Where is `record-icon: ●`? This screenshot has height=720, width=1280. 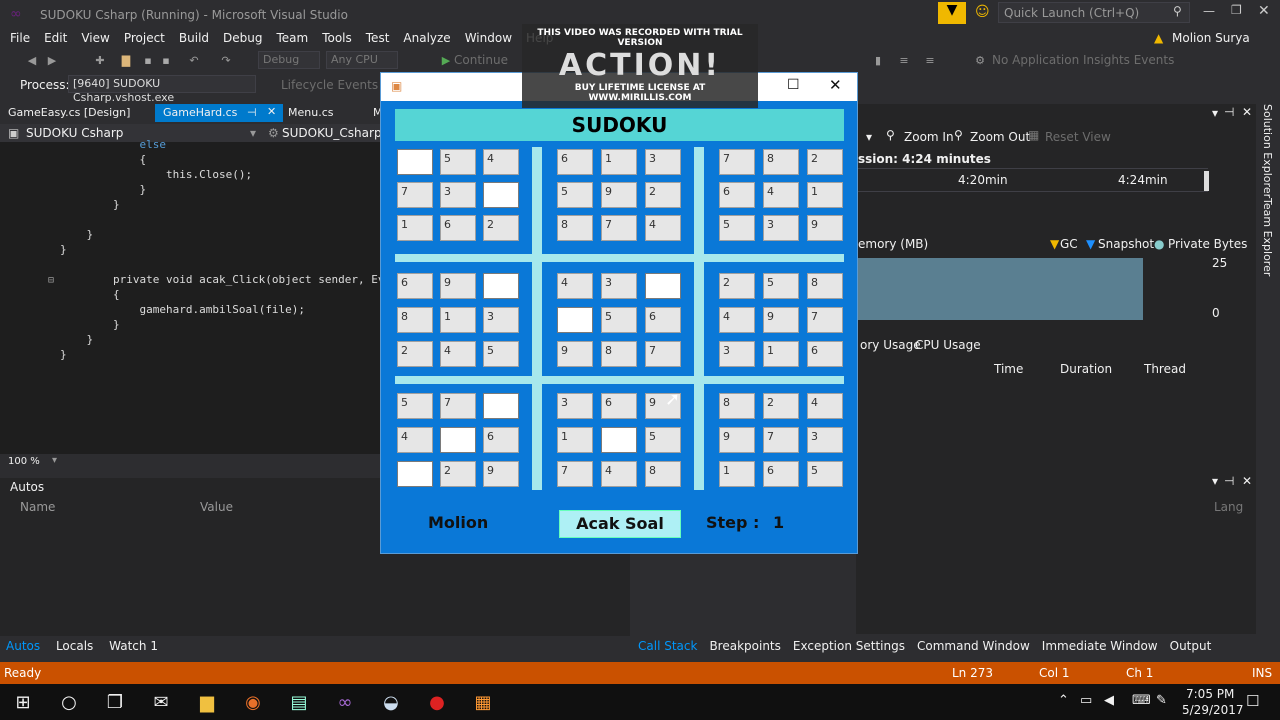
record-icon: ● is located at coordinates (437, 702).